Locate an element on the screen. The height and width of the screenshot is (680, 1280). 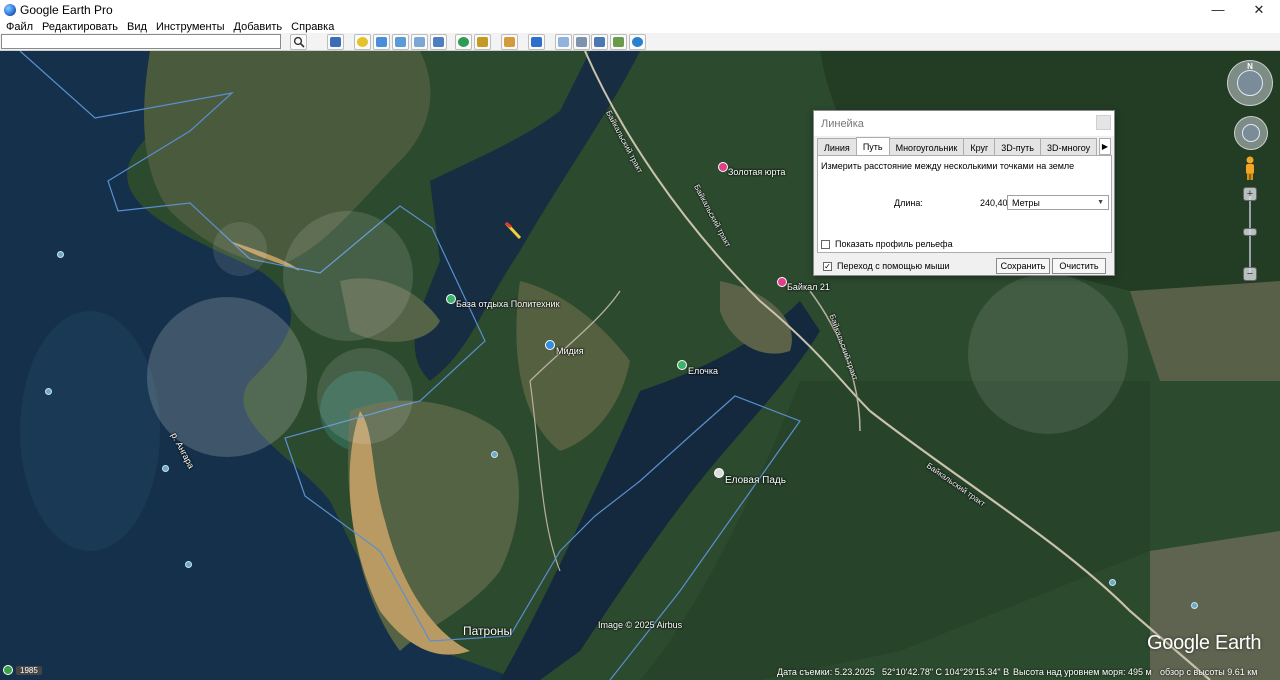
planets-icon is located at coordinates (509, 42).